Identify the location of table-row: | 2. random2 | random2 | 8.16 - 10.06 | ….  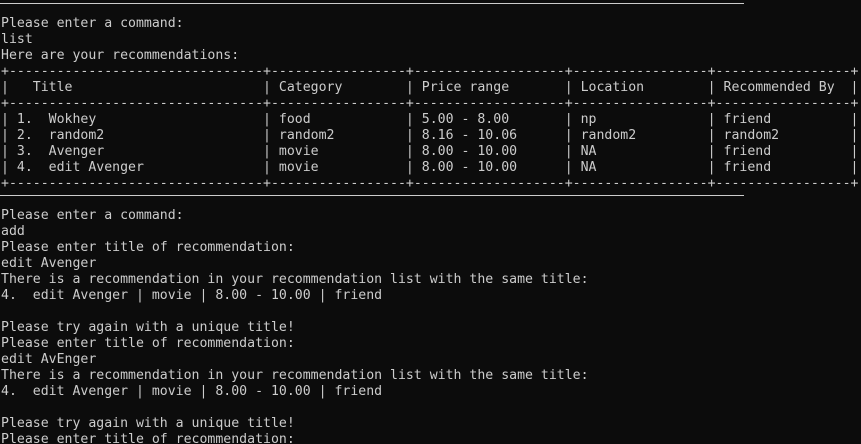
(430, 135).